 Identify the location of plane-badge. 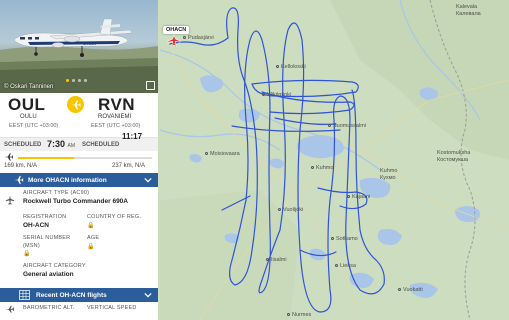
(75, 104).